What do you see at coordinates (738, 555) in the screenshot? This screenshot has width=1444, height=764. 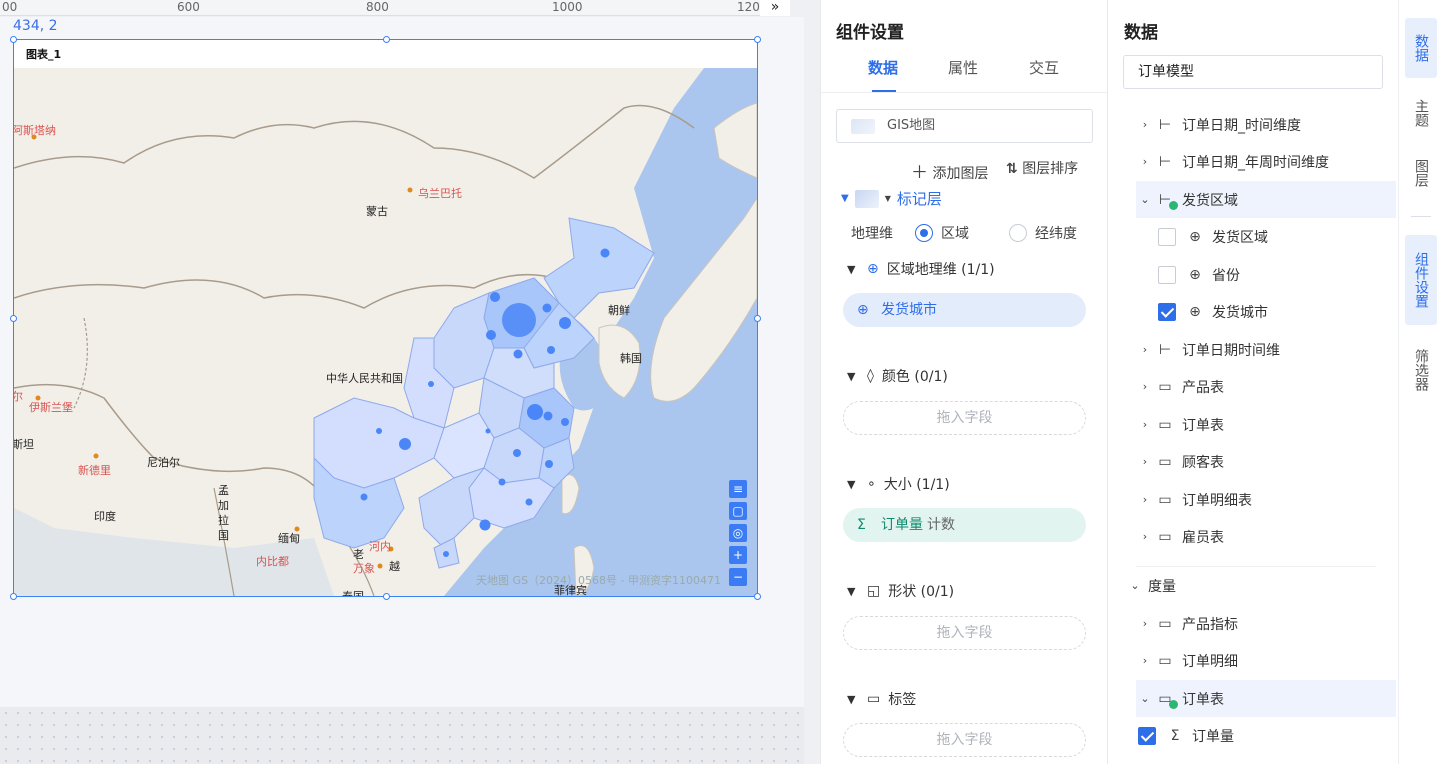 I see `zoom-in-icon: +` at bounding box center [738, 555].